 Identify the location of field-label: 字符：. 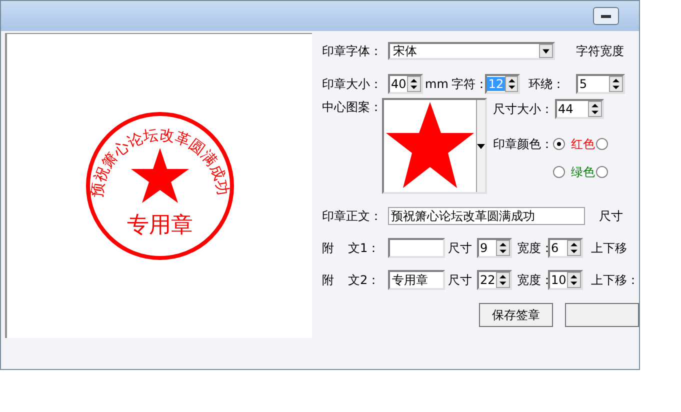
(468, 84).